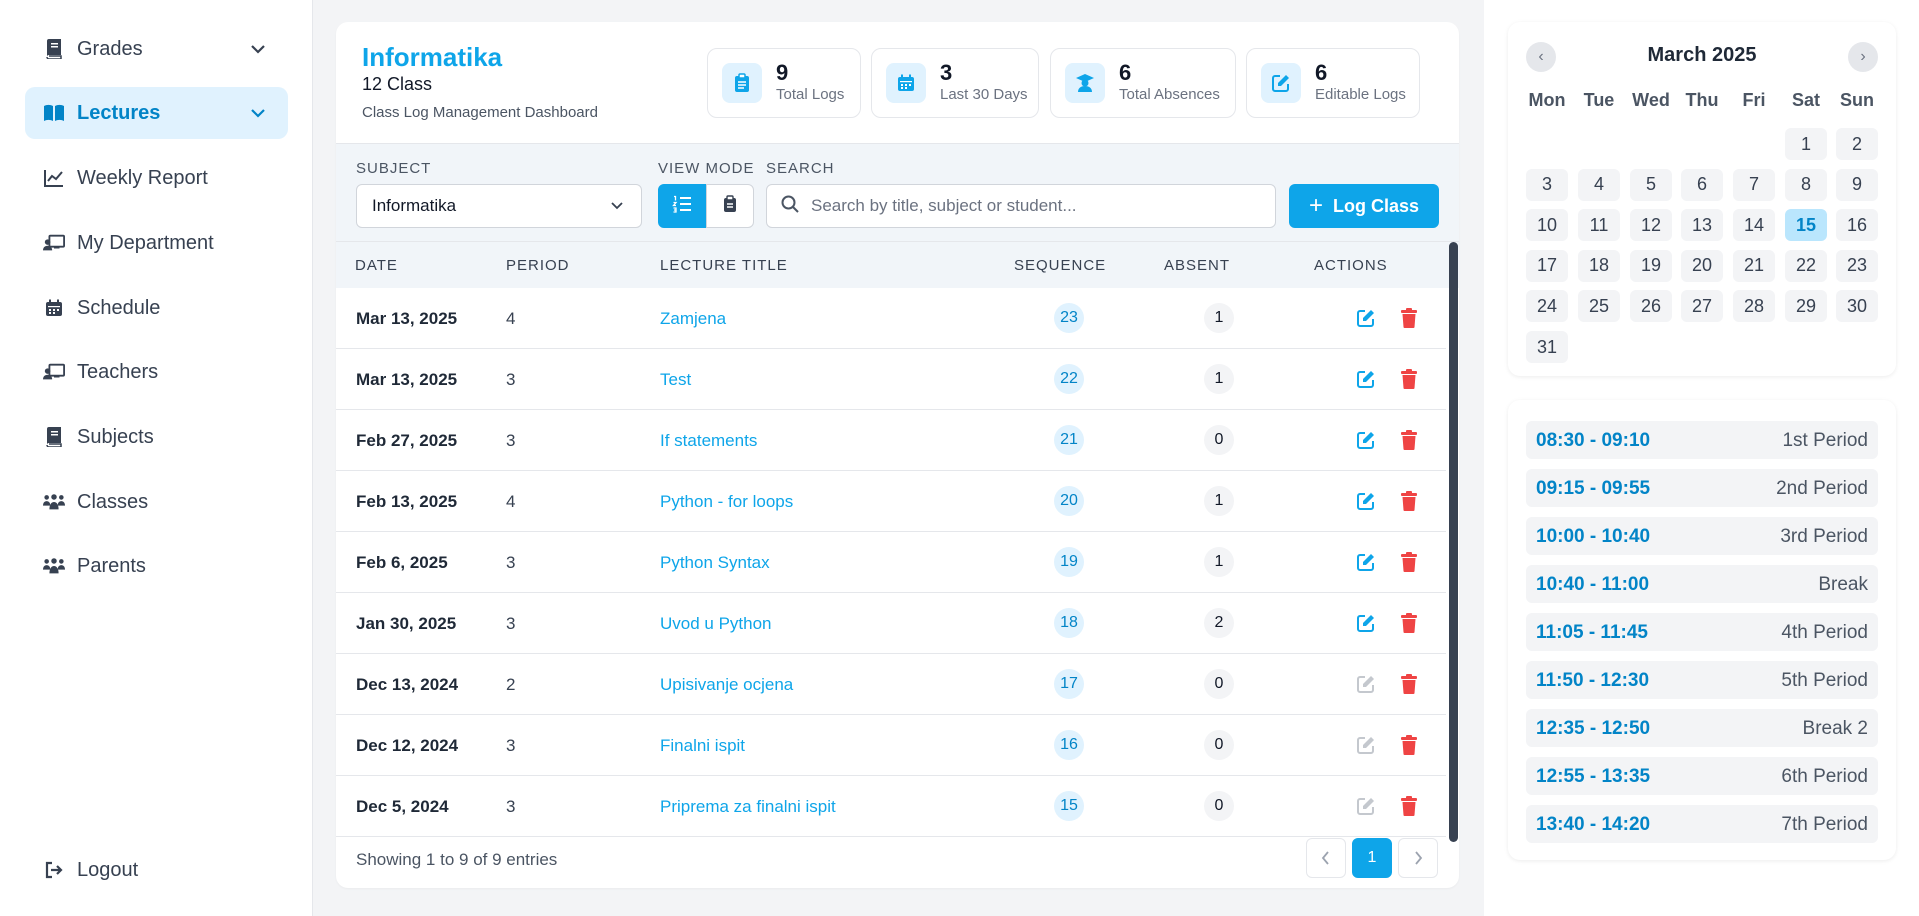  Describe the element at coordinates (1547, 225) in the screenshot. I see `calendar-day: 10` at that location.